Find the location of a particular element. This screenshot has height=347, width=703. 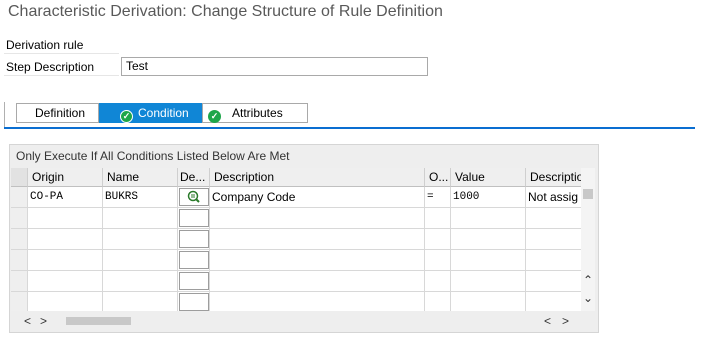

column-header-description: Description is located at coordinates (317, 177).